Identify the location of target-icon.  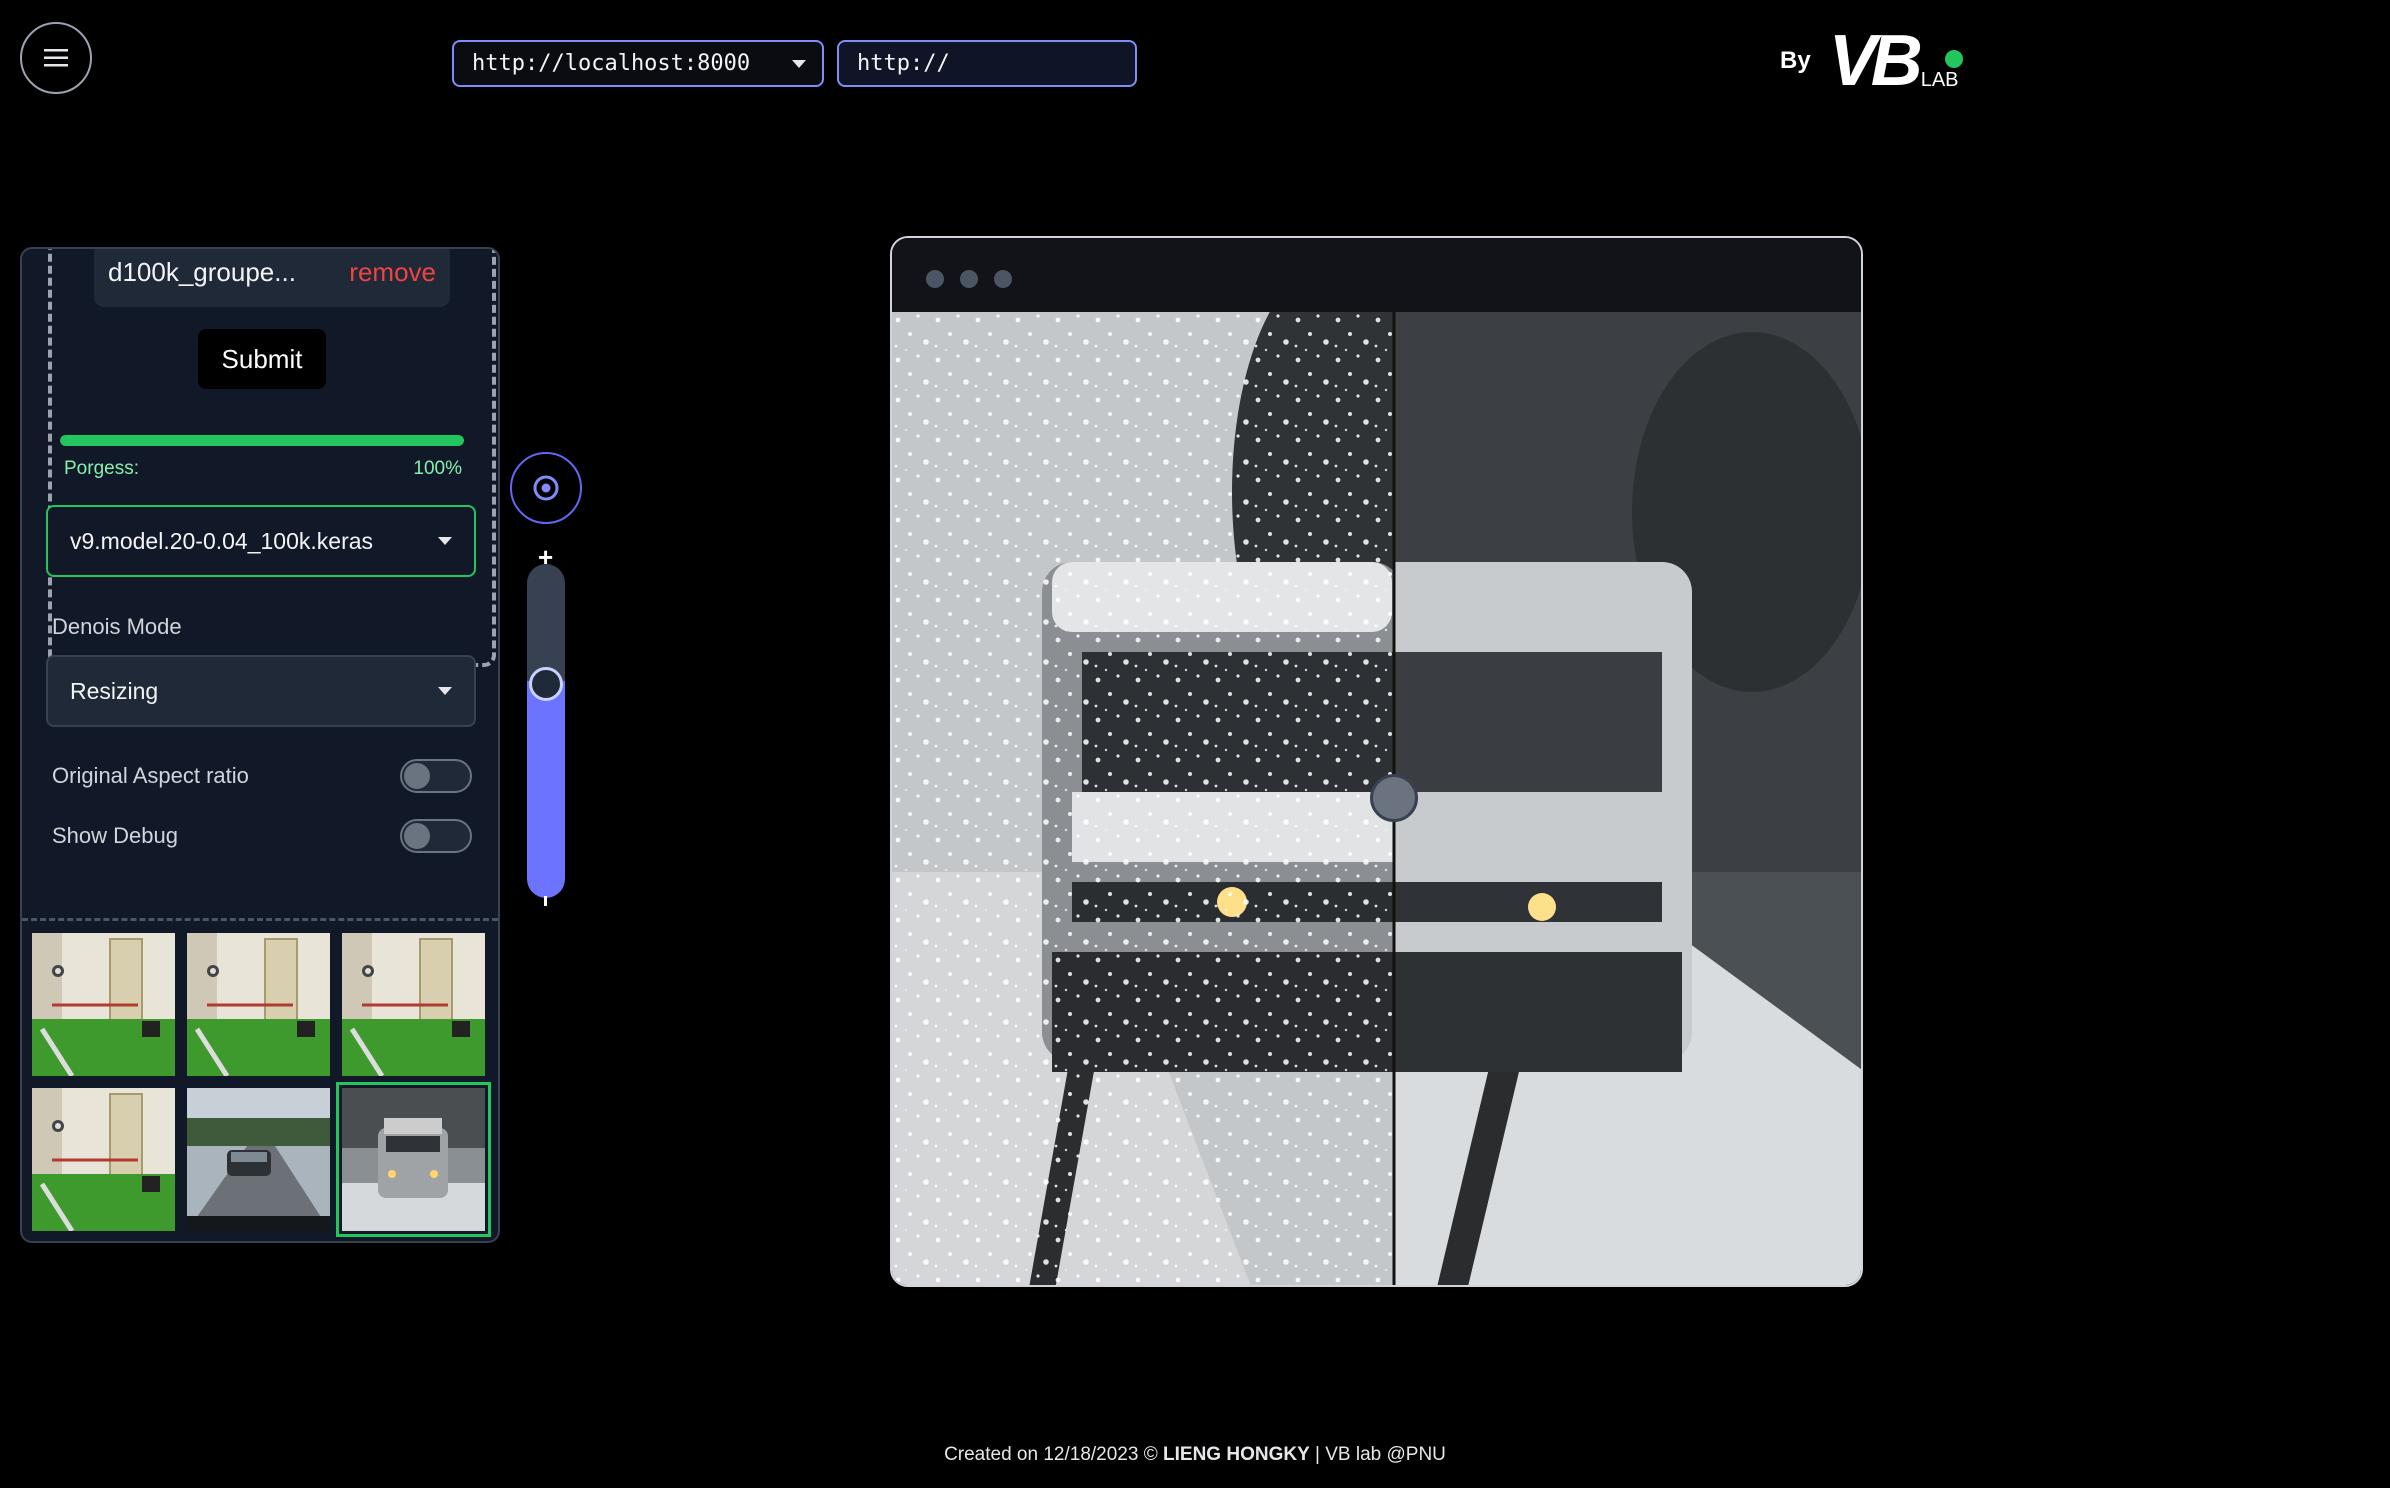
(546, 488).